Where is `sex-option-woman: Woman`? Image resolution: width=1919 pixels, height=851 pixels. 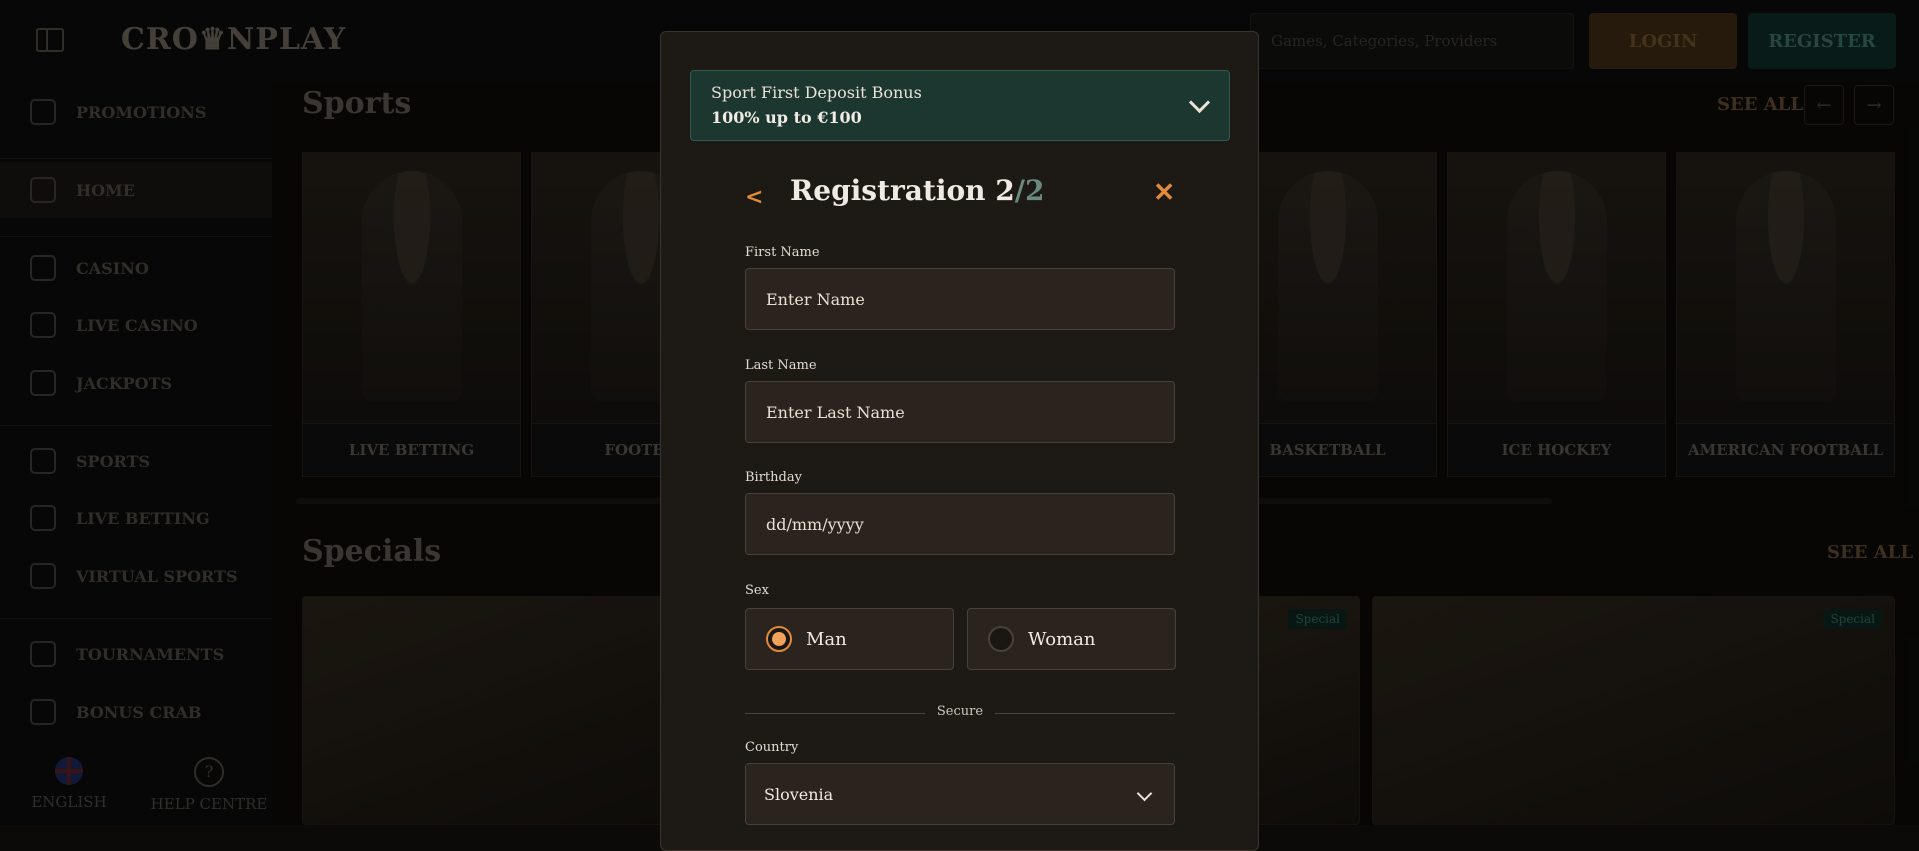
sex-option-woman: Woman is located at coordinates (1071, 639).